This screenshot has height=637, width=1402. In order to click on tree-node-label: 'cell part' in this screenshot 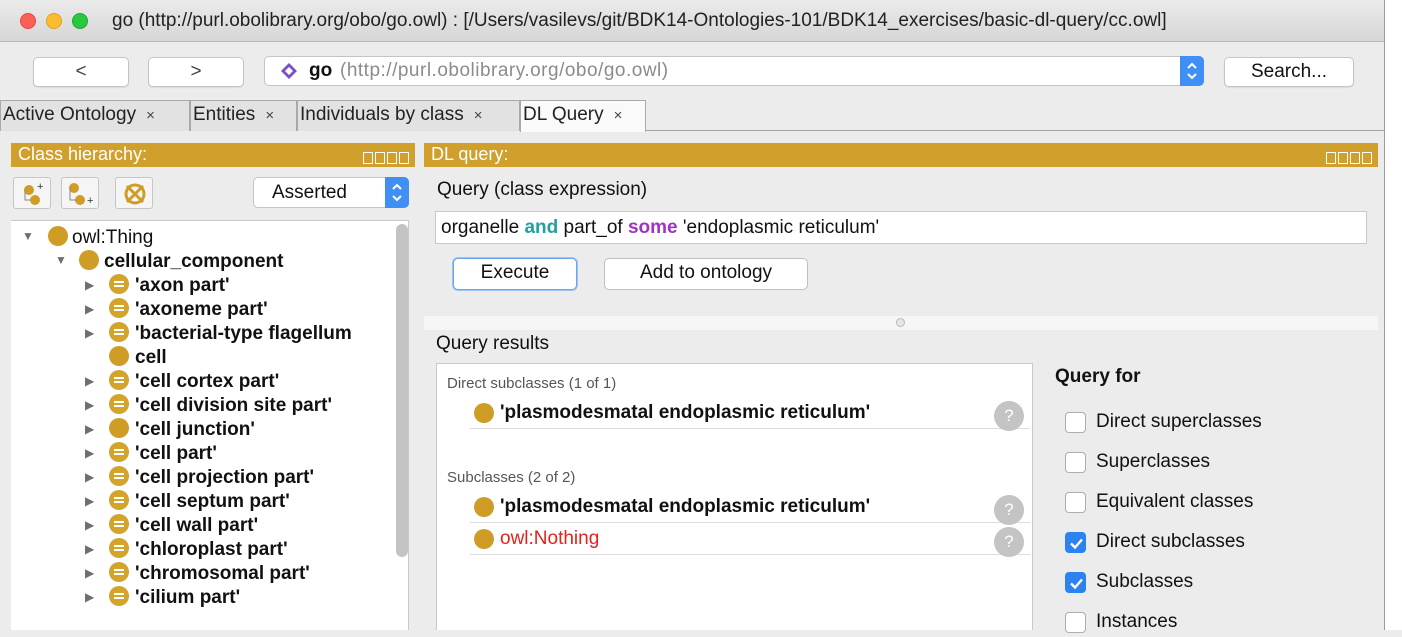, I will do `click(176, 453)`.